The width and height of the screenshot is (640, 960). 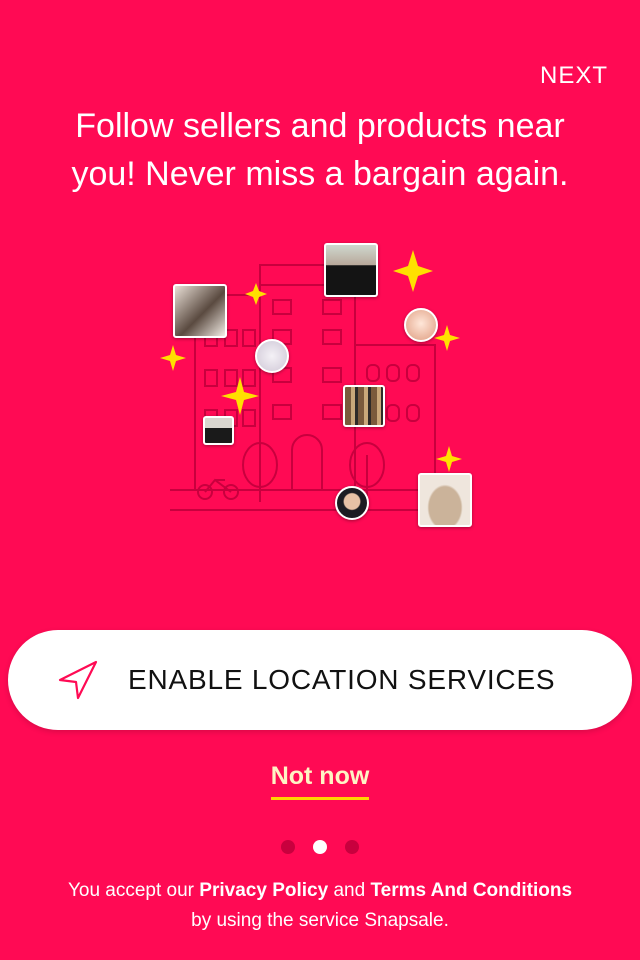 I want to click on product-thumb-scarf, so click(x=364, y=406).